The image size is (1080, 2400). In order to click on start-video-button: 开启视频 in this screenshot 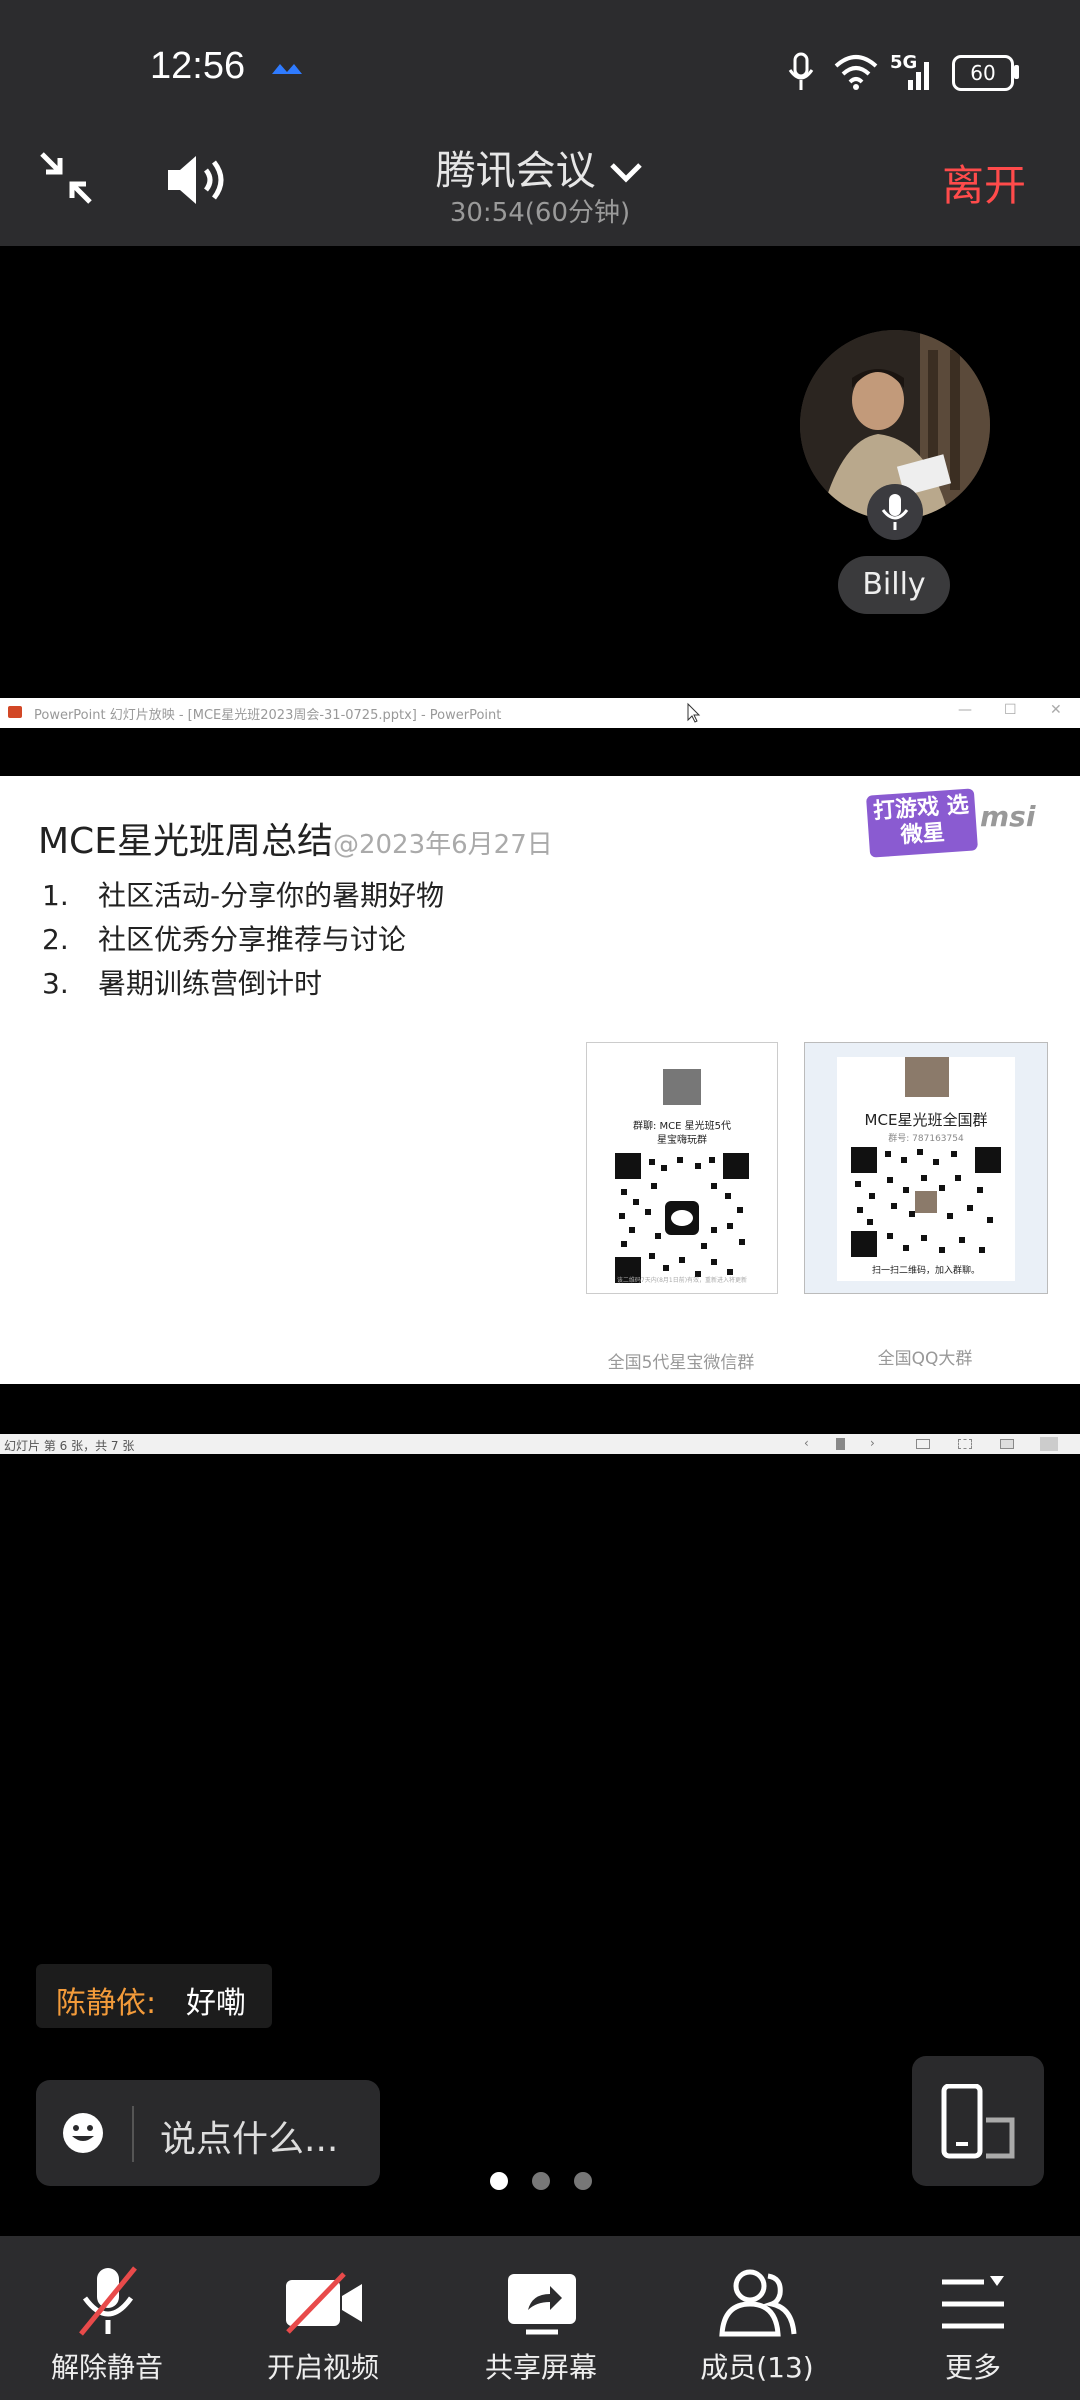, I will do `click(323, 2329)`.